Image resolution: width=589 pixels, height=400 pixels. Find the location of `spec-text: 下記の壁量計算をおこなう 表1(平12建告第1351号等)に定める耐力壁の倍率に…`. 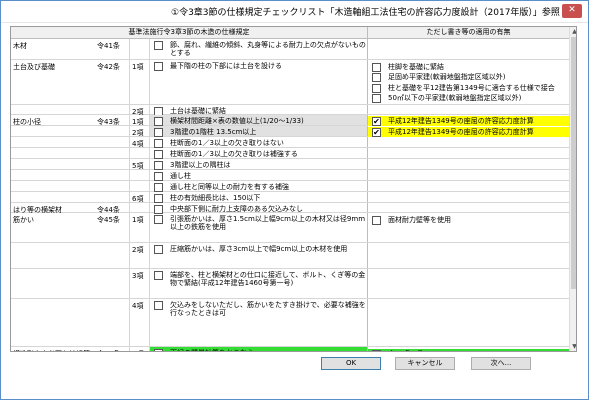

spec-text: 下記の壁量計算をおこなう 表1(平12建告第1351号等)に定める耐力壁の倍率に… is located at coordinates (268, 350).